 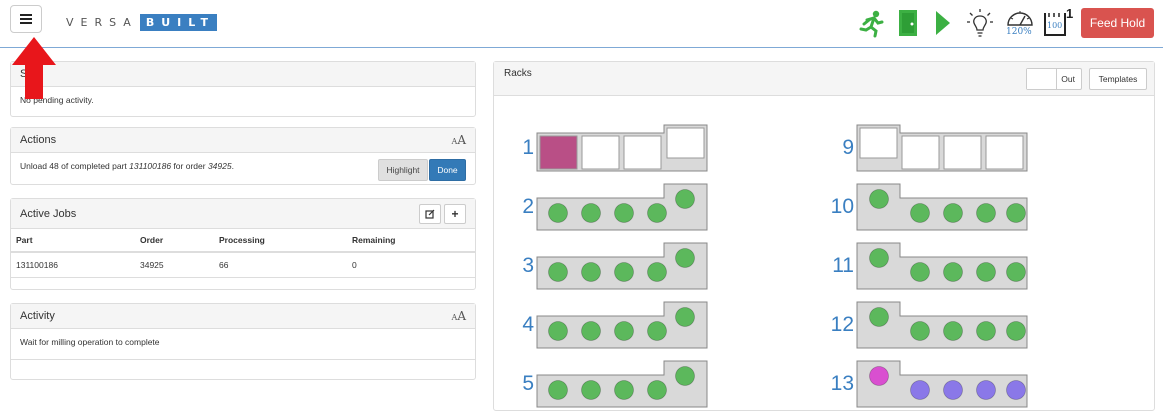 What do you see at coordinates (243, 316) in the screenshot?
I see `activity-panel-header: Activity AA` at bounding box center [243, 316].